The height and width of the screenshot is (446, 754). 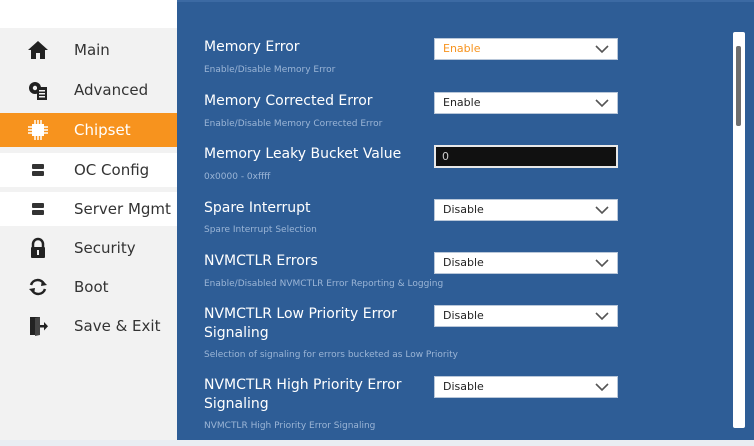 I want to click on memory-error-select: Enable, so click(x=526, y=49).